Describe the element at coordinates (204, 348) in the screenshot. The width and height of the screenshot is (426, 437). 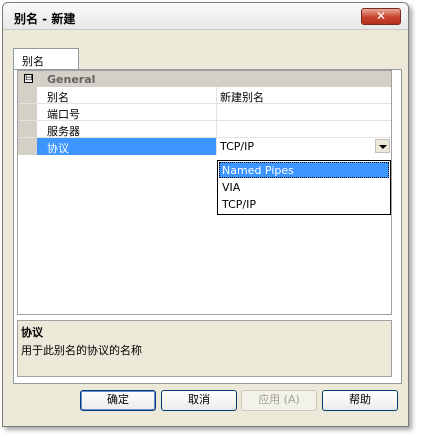
I see `description-pane: 协议 用于此别名的协议的名称` at that location.